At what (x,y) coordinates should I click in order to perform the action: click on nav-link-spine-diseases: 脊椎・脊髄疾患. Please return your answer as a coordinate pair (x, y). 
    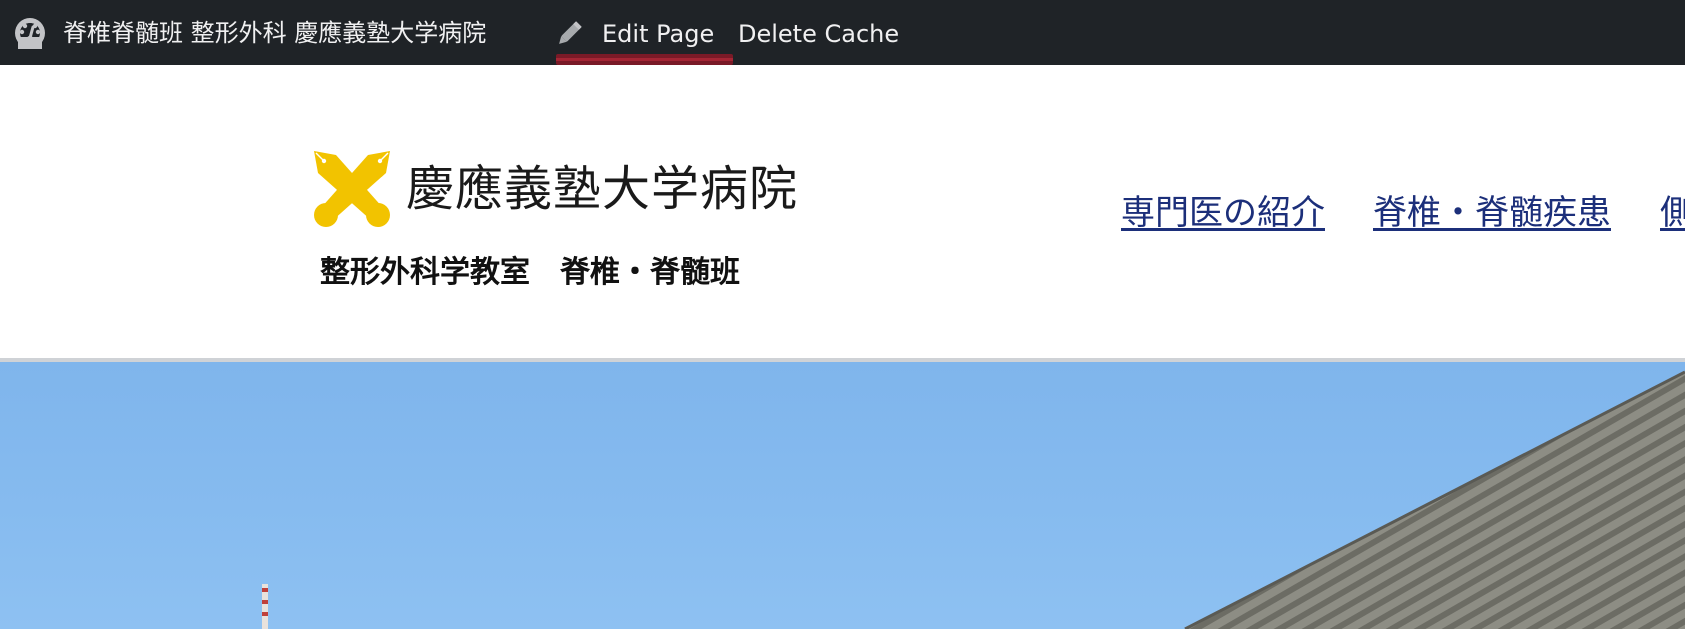
    Looking at the image, I should click on (1492, 213).